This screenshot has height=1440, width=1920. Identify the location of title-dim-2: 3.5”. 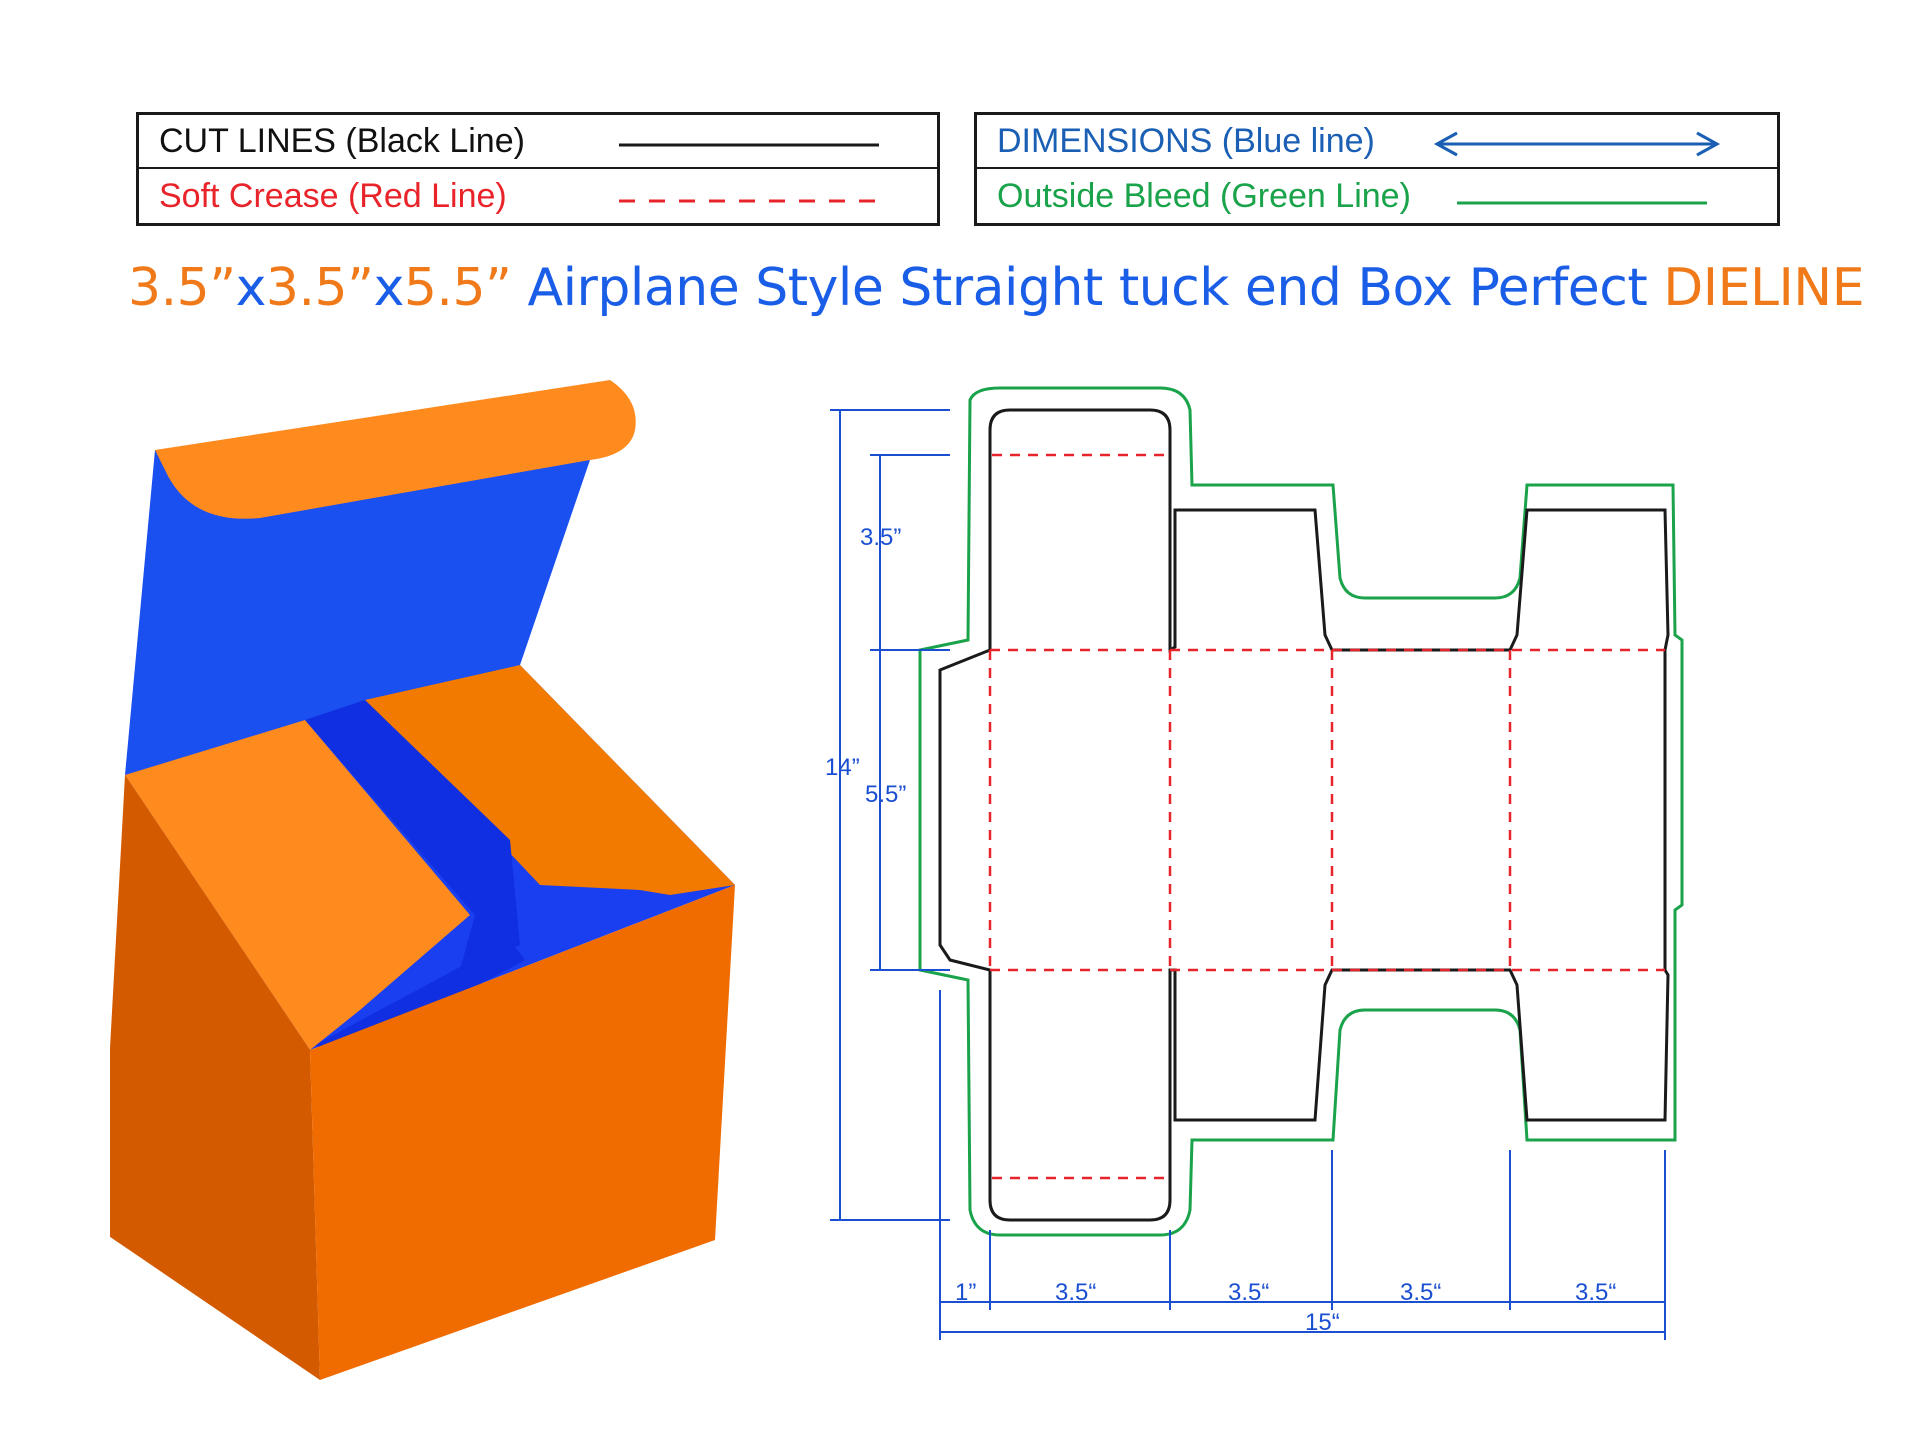
(319, 288).